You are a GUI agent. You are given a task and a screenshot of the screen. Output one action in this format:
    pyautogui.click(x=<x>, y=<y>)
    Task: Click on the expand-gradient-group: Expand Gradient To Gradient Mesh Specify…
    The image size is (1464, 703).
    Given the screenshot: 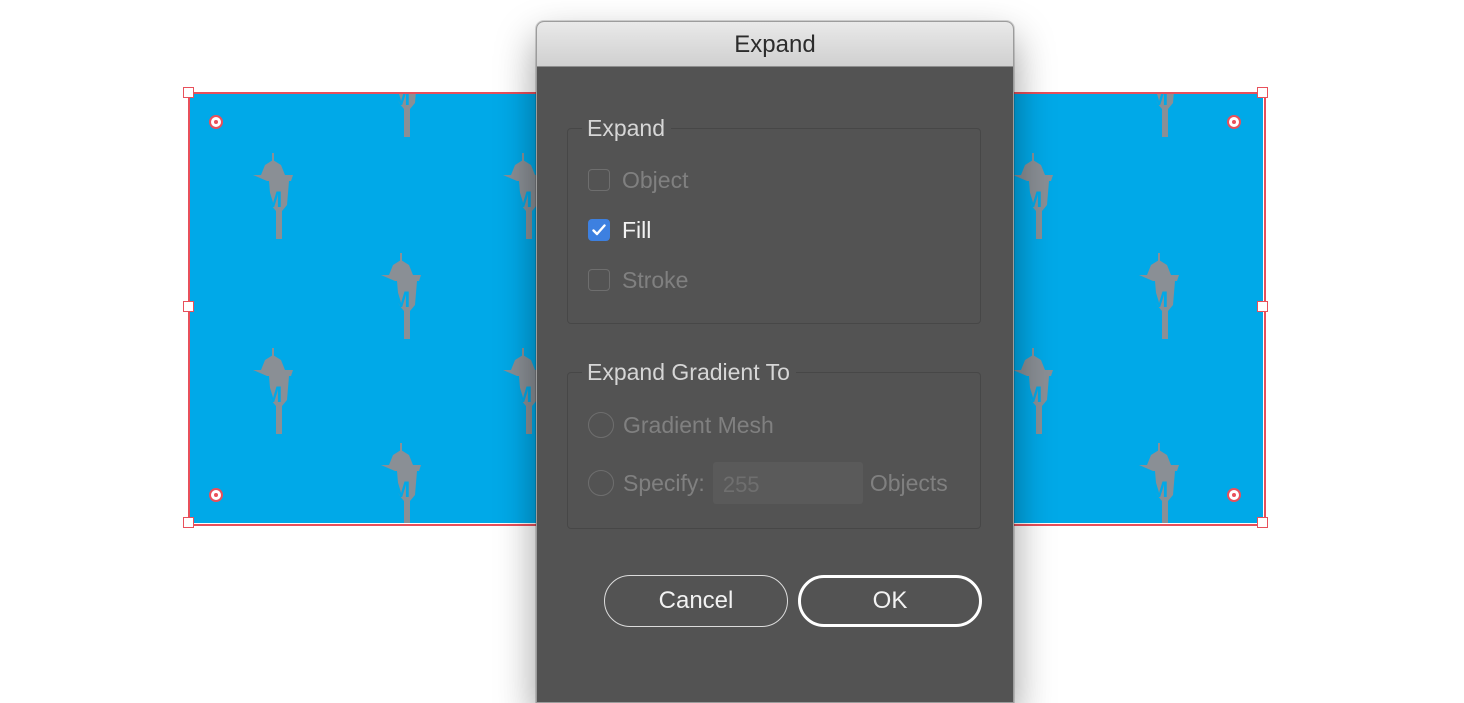 What is the action you would take?
    pyautogui.click(x=774, y=443)
    